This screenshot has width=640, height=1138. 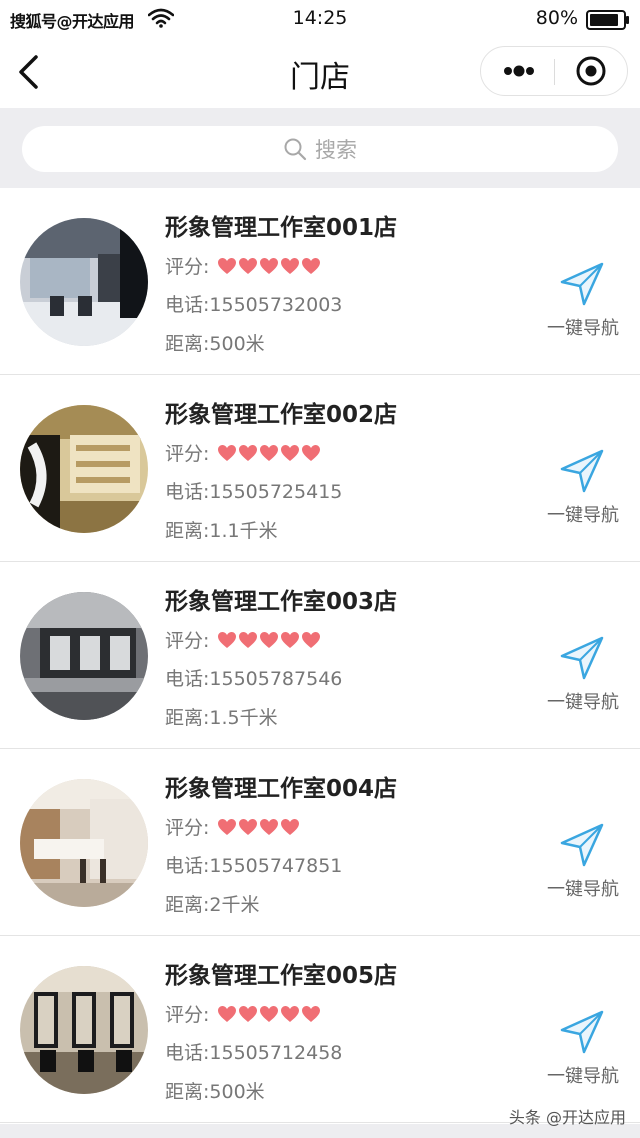 What do you see at coordinates (253, 864) in the screenshot?
I see `store-phone: 电话:15505747851` at bounding box center [253, 864].